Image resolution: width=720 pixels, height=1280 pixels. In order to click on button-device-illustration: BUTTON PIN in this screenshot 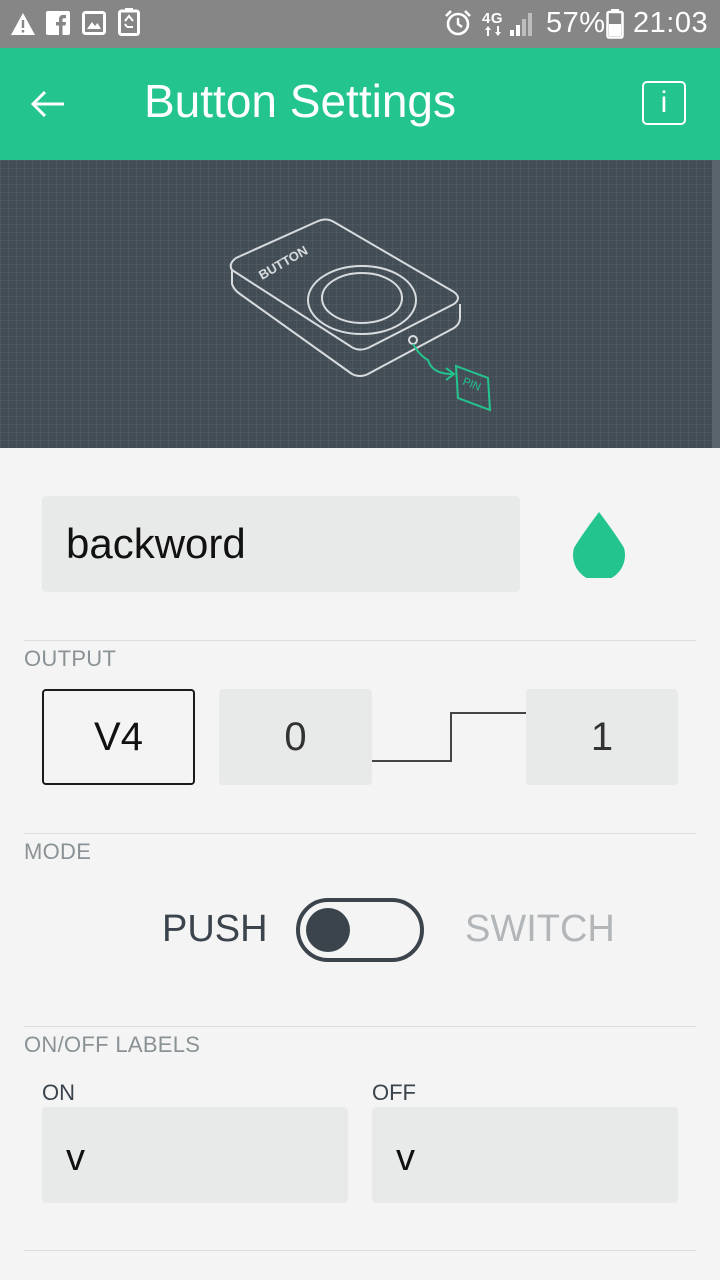, I will do `click(360, 315)`.